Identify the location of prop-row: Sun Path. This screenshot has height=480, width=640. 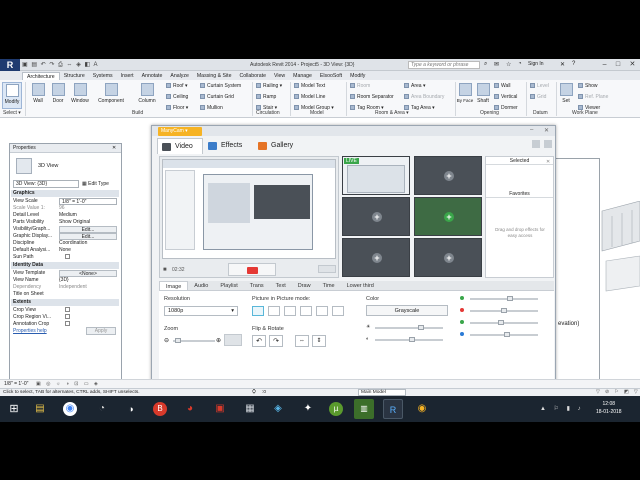
(65, 257).